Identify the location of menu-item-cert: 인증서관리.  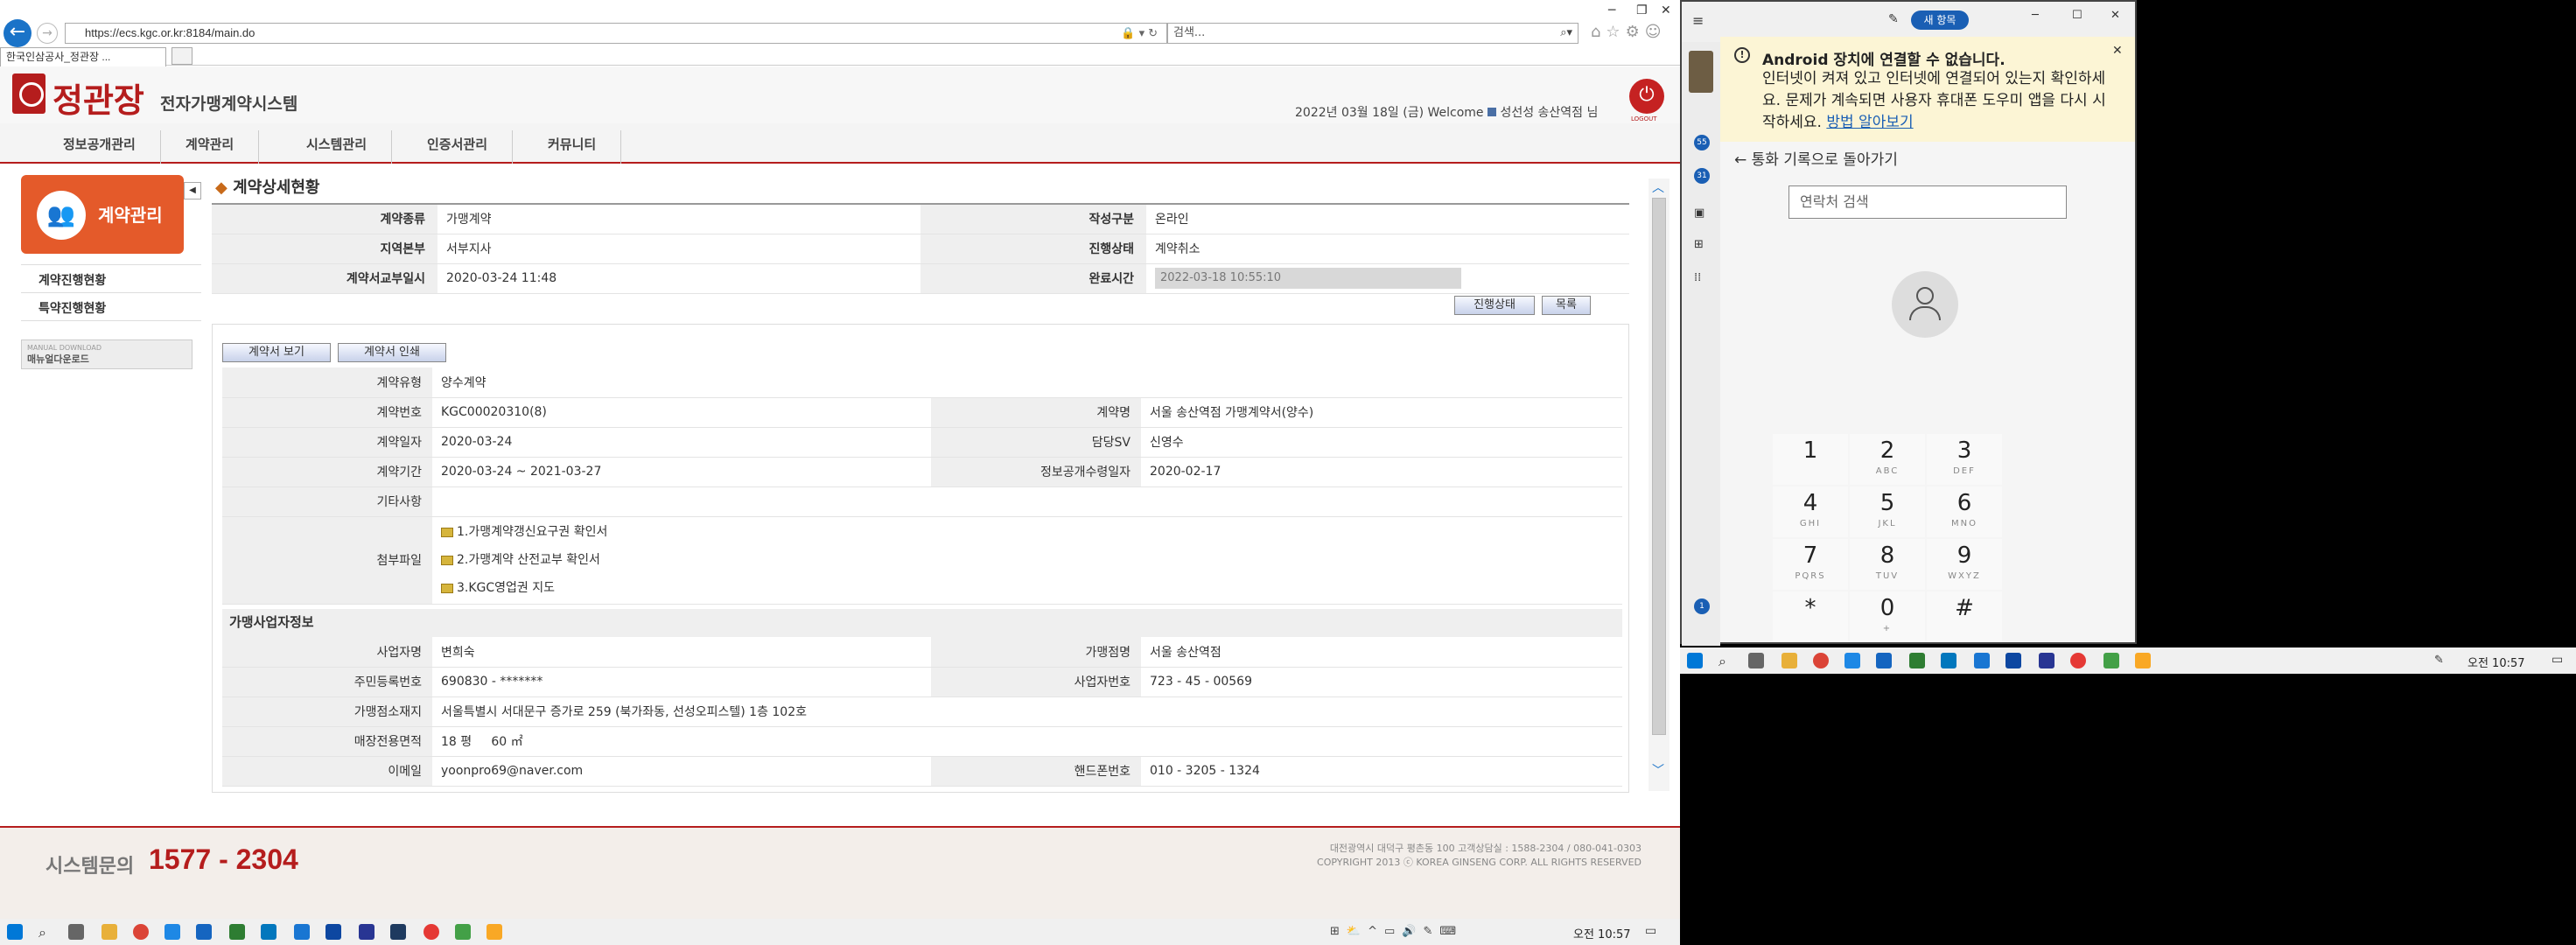
(458, 147).